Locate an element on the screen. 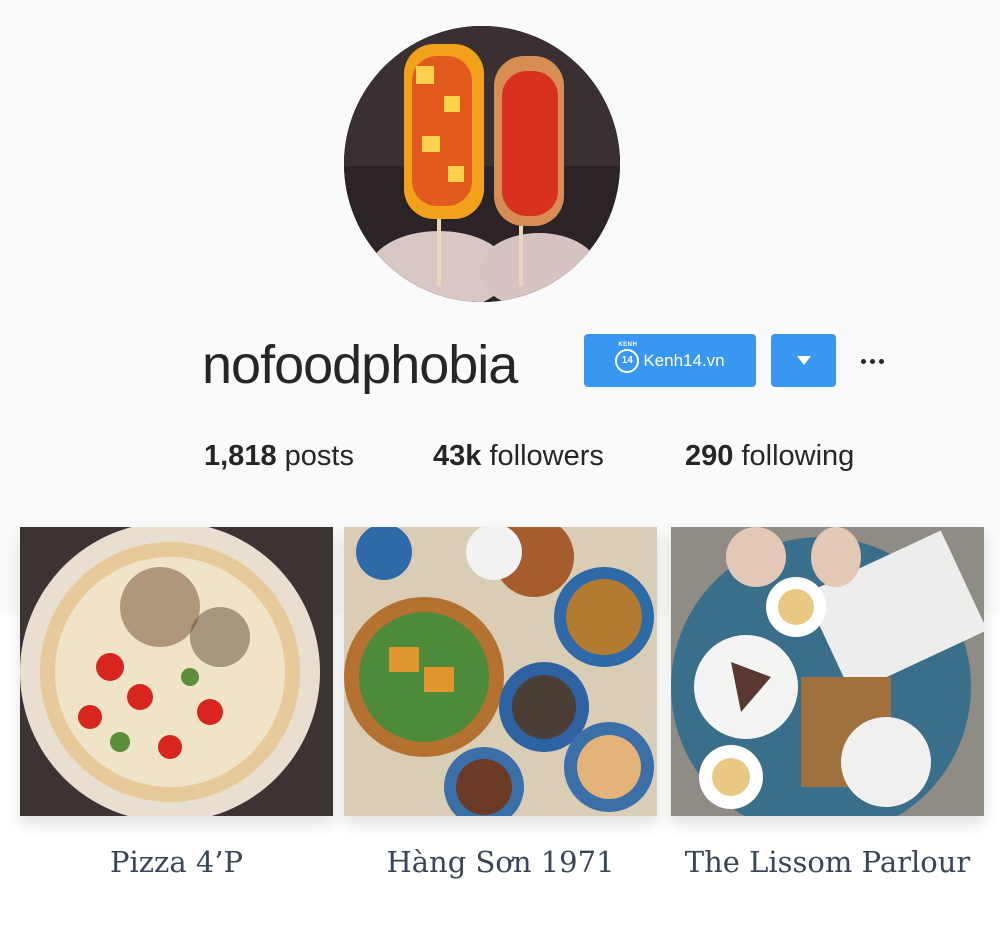  following-label: following is located at coordinates (798, 456).